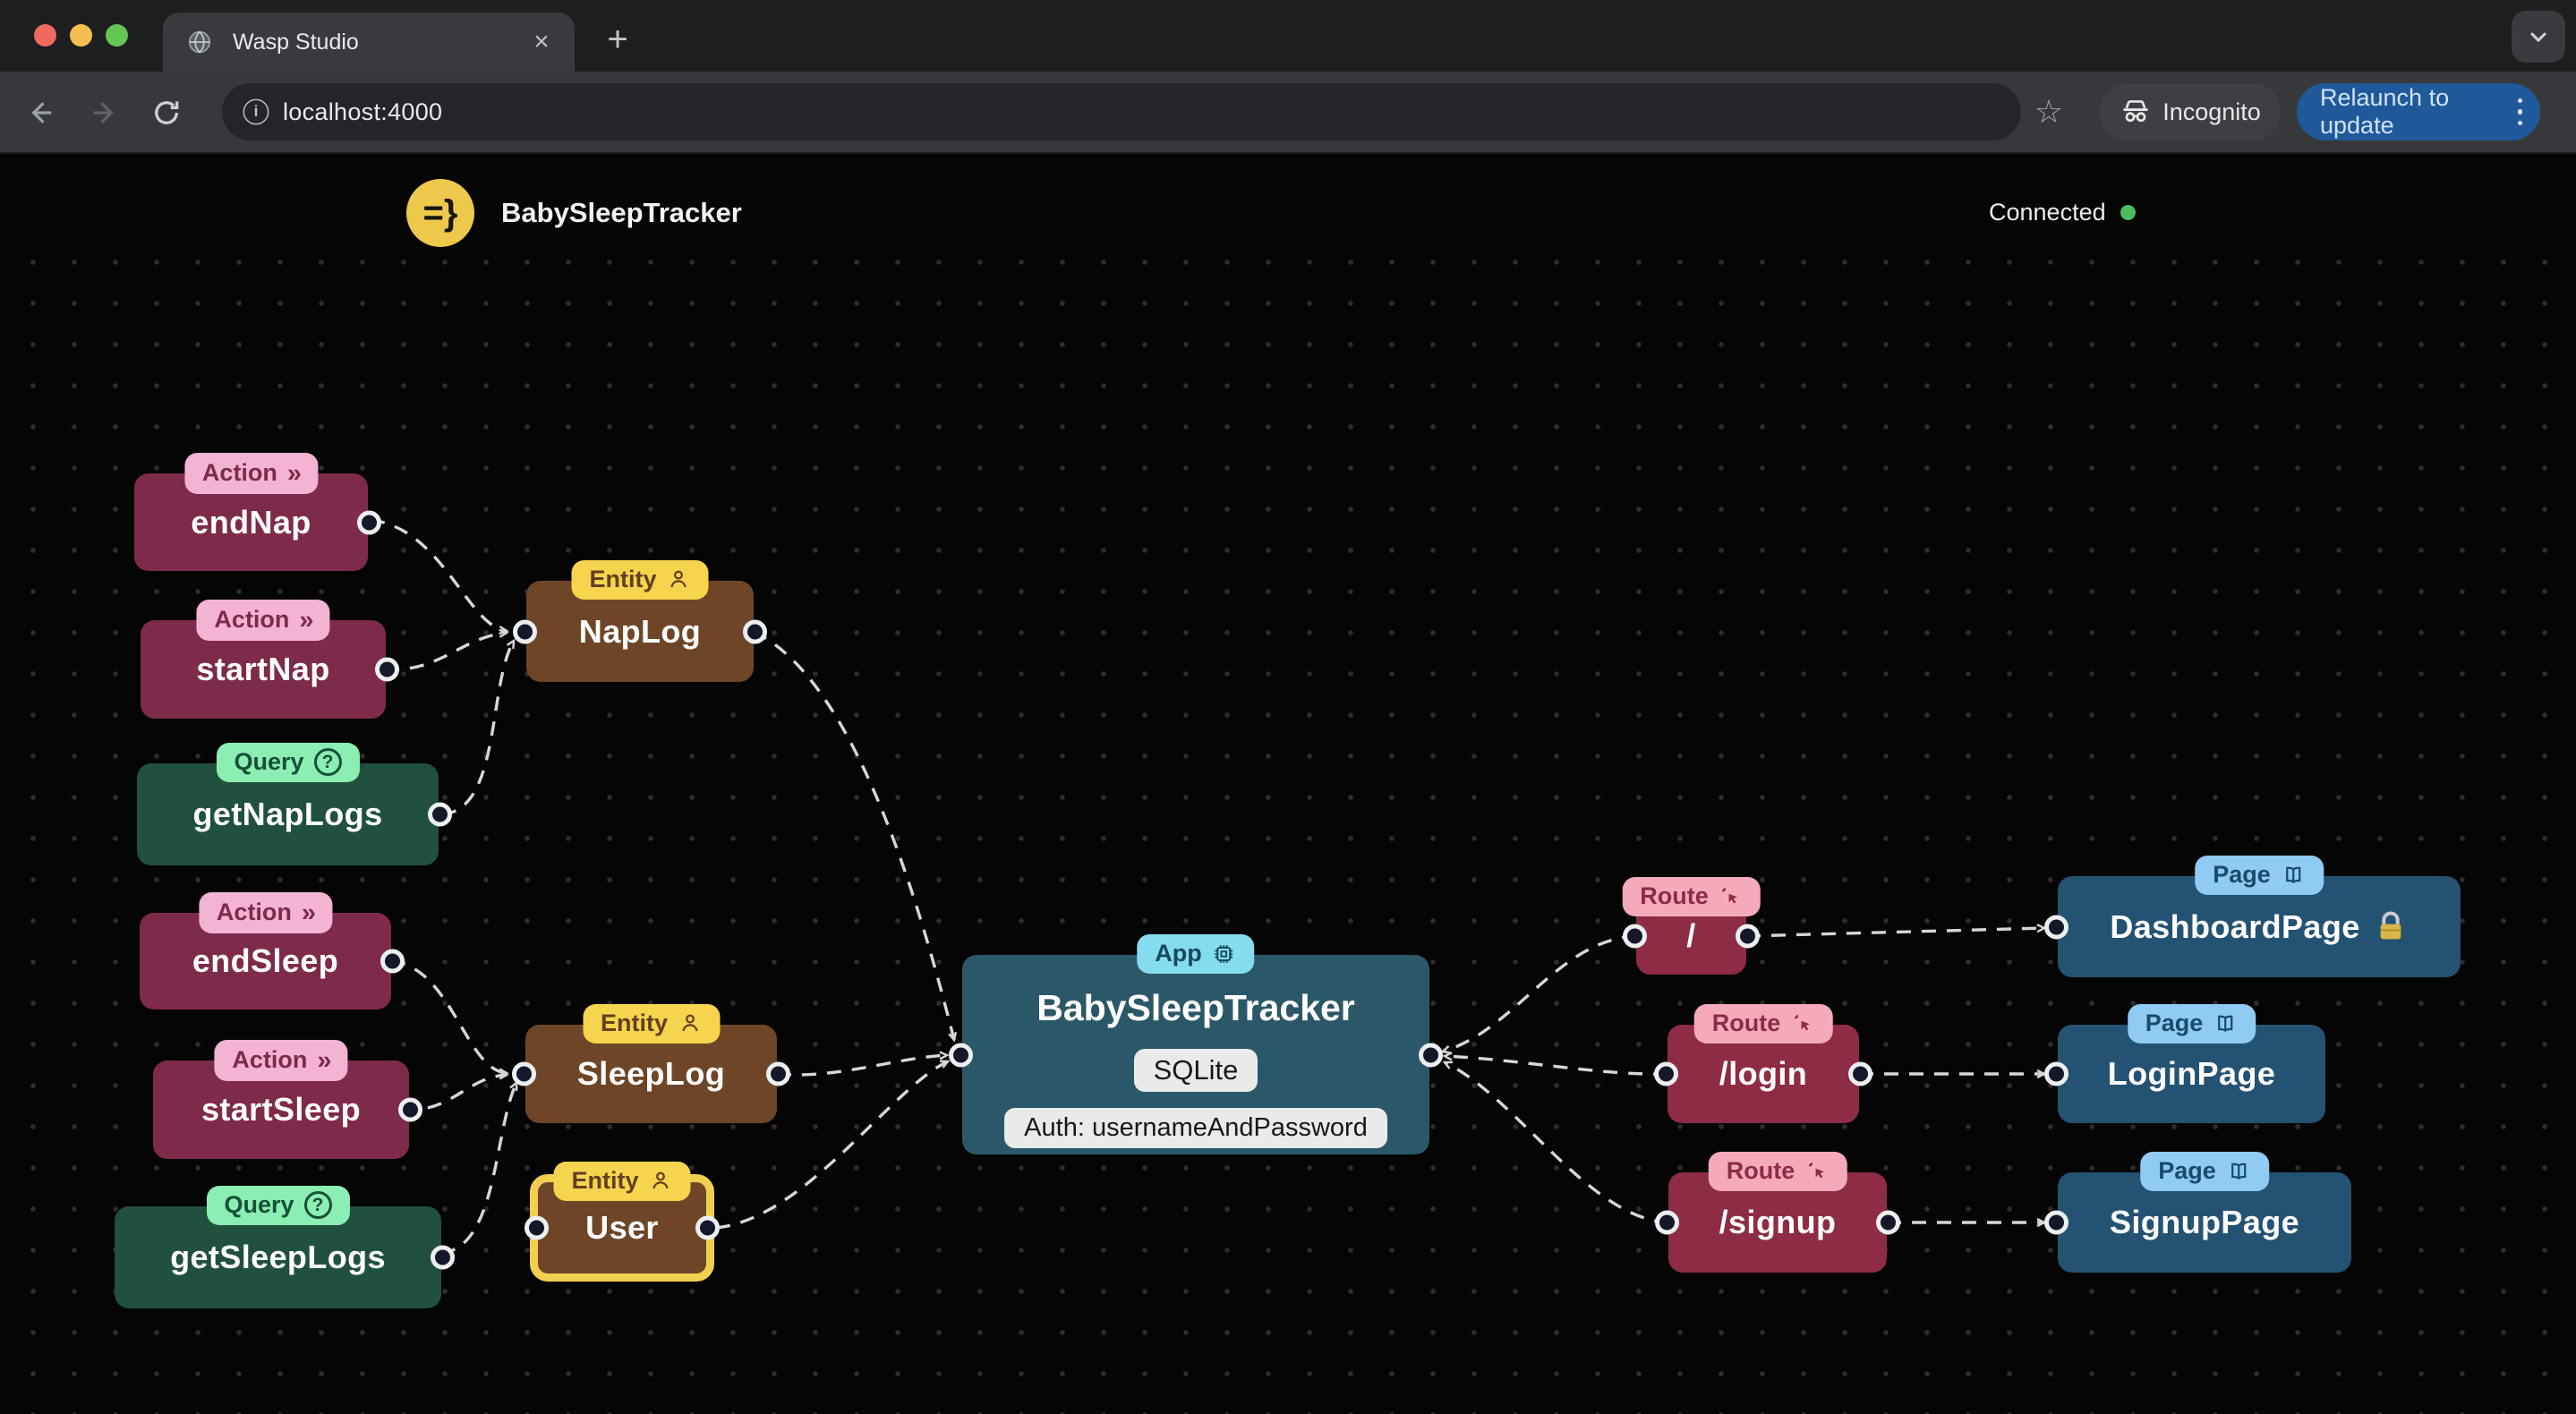 The width and height of the screenshot is (2576, 1414). I want to click on wasp-logo-glyph: =}, so click(440, 212).